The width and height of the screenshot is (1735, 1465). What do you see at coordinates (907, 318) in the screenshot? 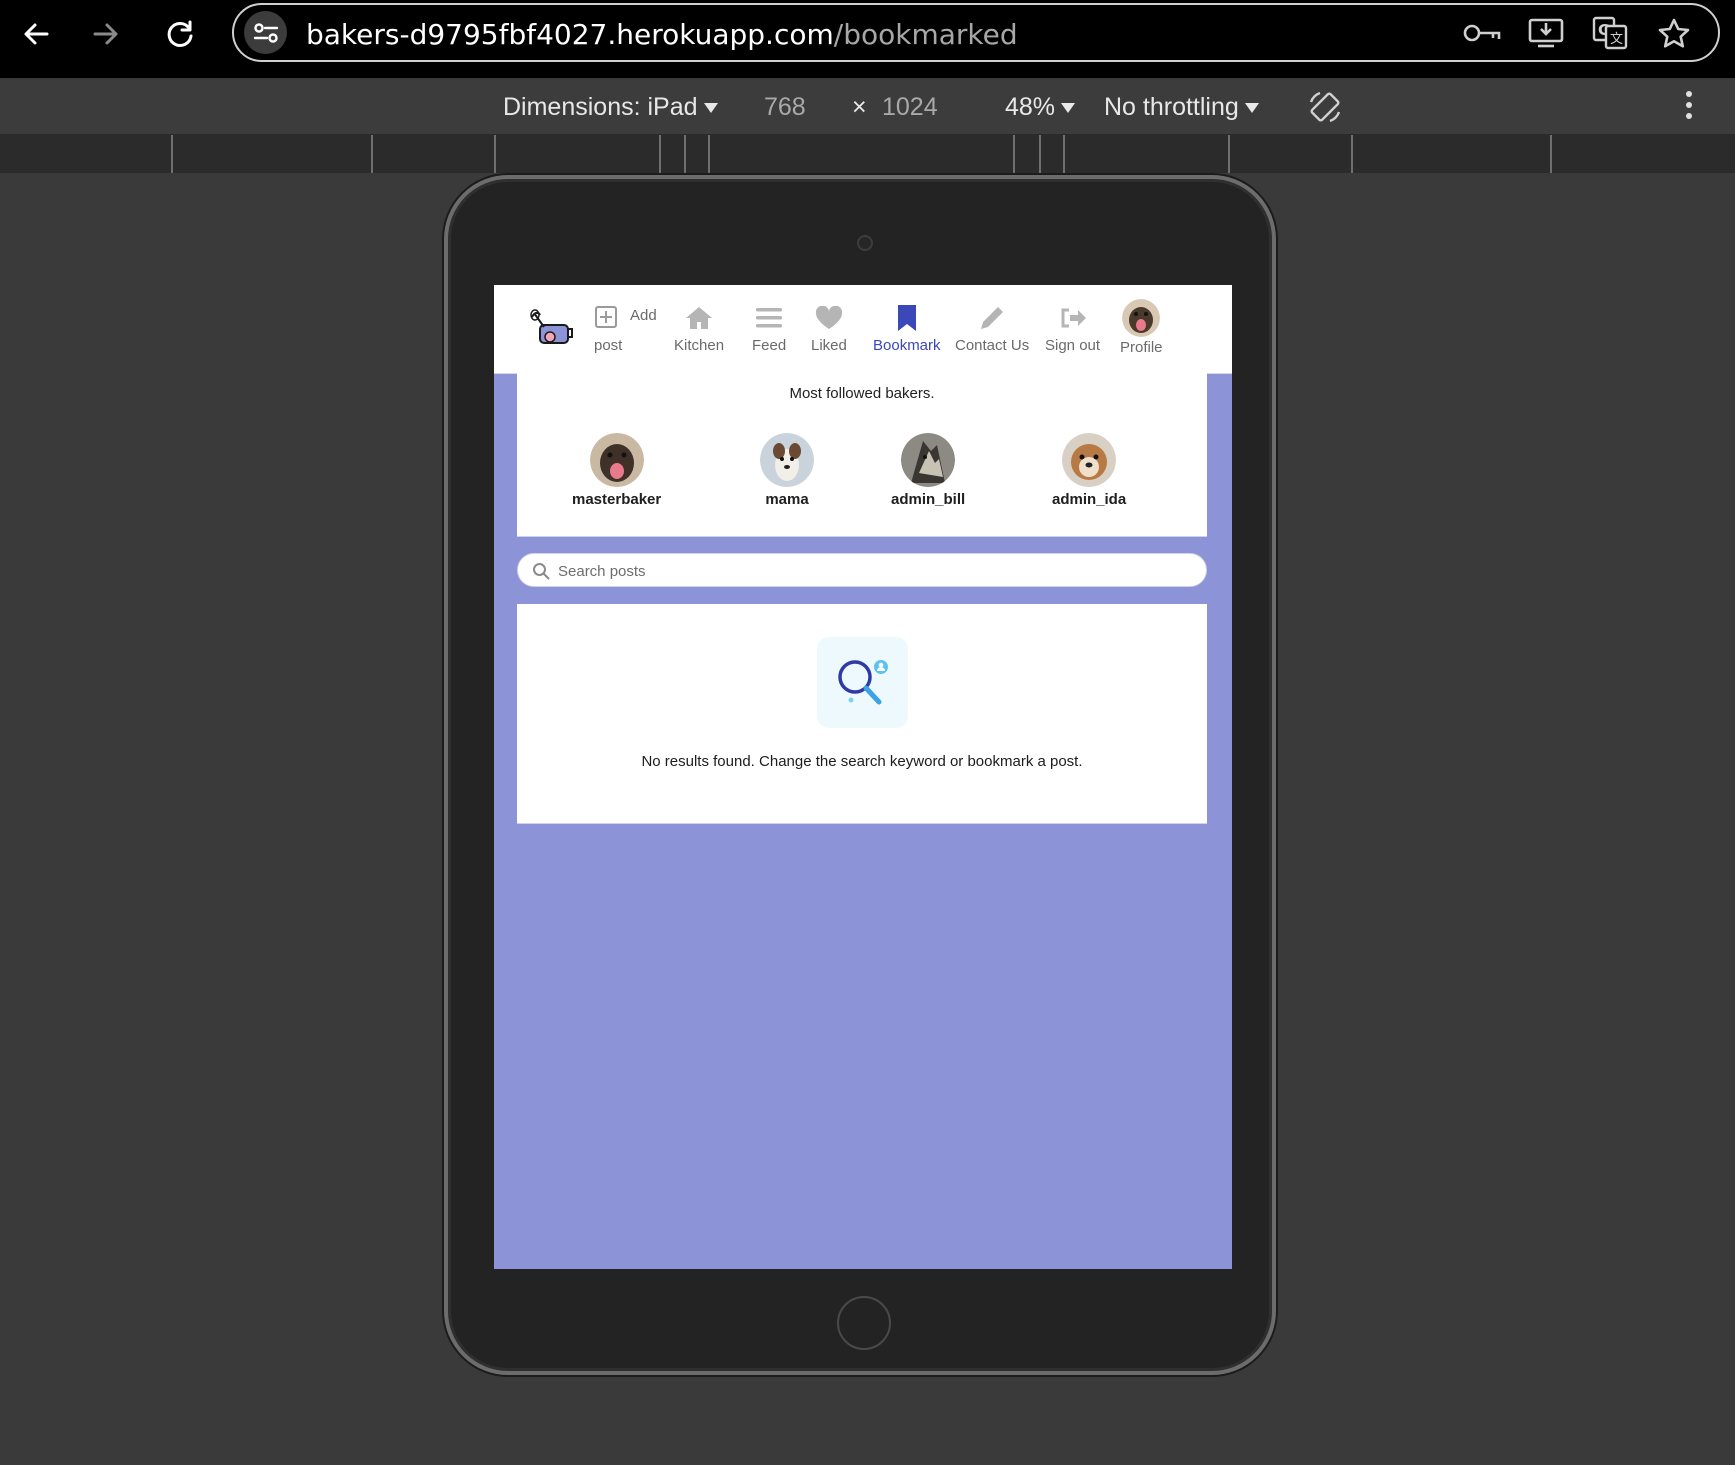
I see `bookmark-icon` at bounding box center [907, 318].